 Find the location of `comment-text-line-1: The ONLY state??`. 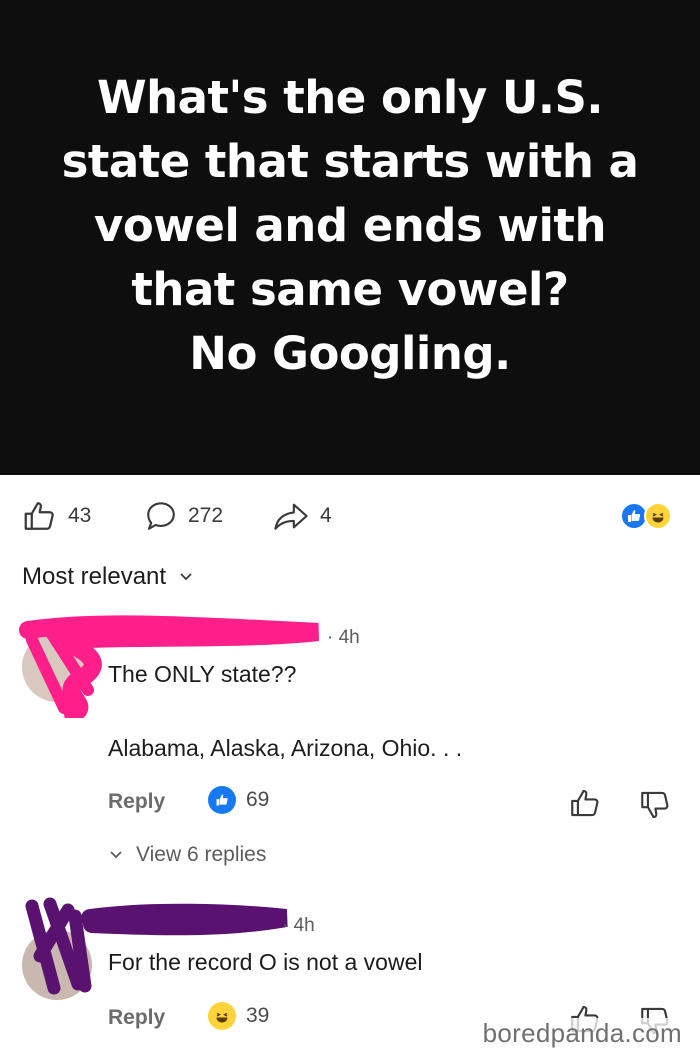

comment-text-line-1: The ONLY state?? is located at coordinates (202, 674).